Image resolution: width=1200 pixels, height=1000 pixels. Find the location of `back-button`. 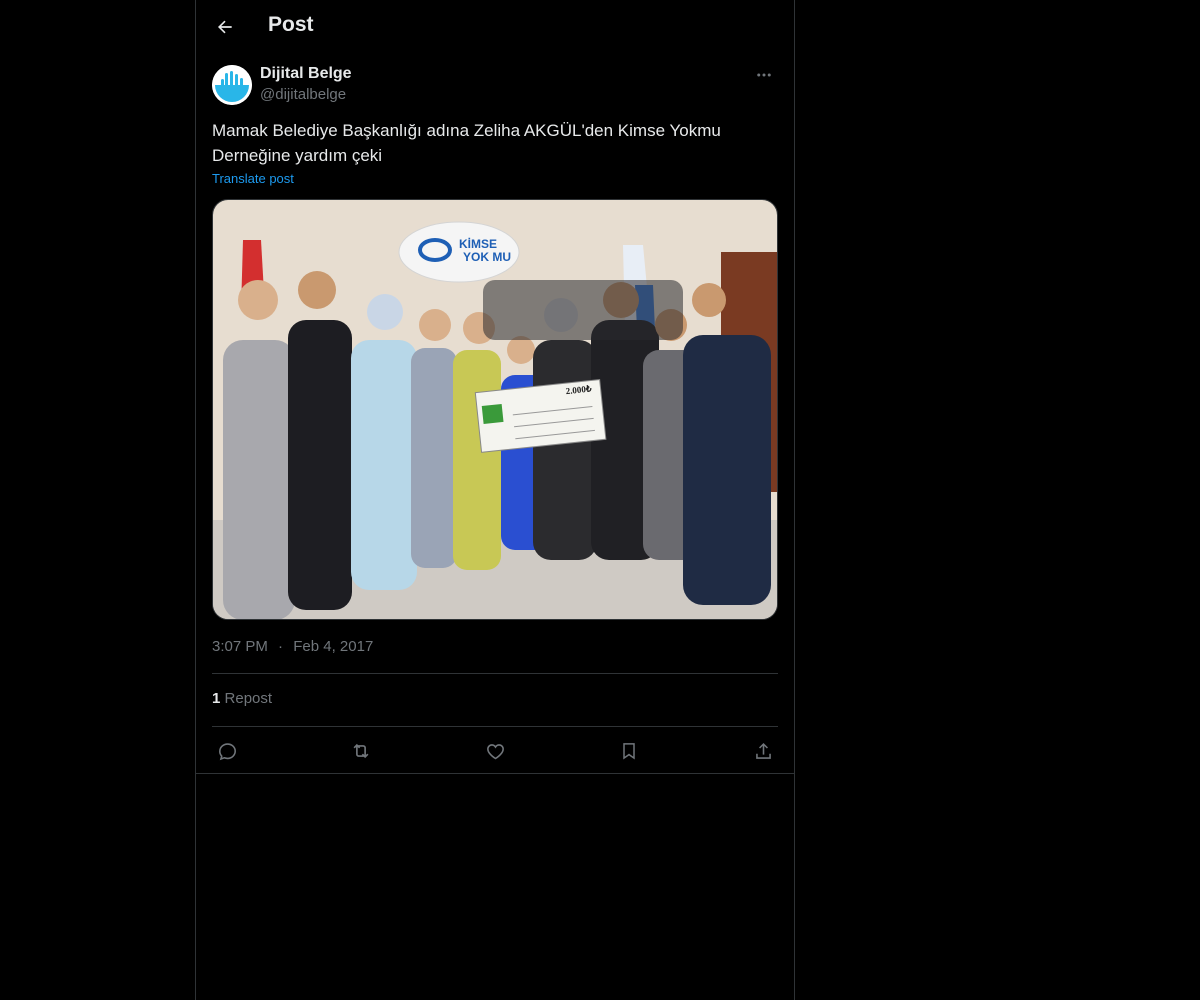

back-button is located at coordinates (225, 27).